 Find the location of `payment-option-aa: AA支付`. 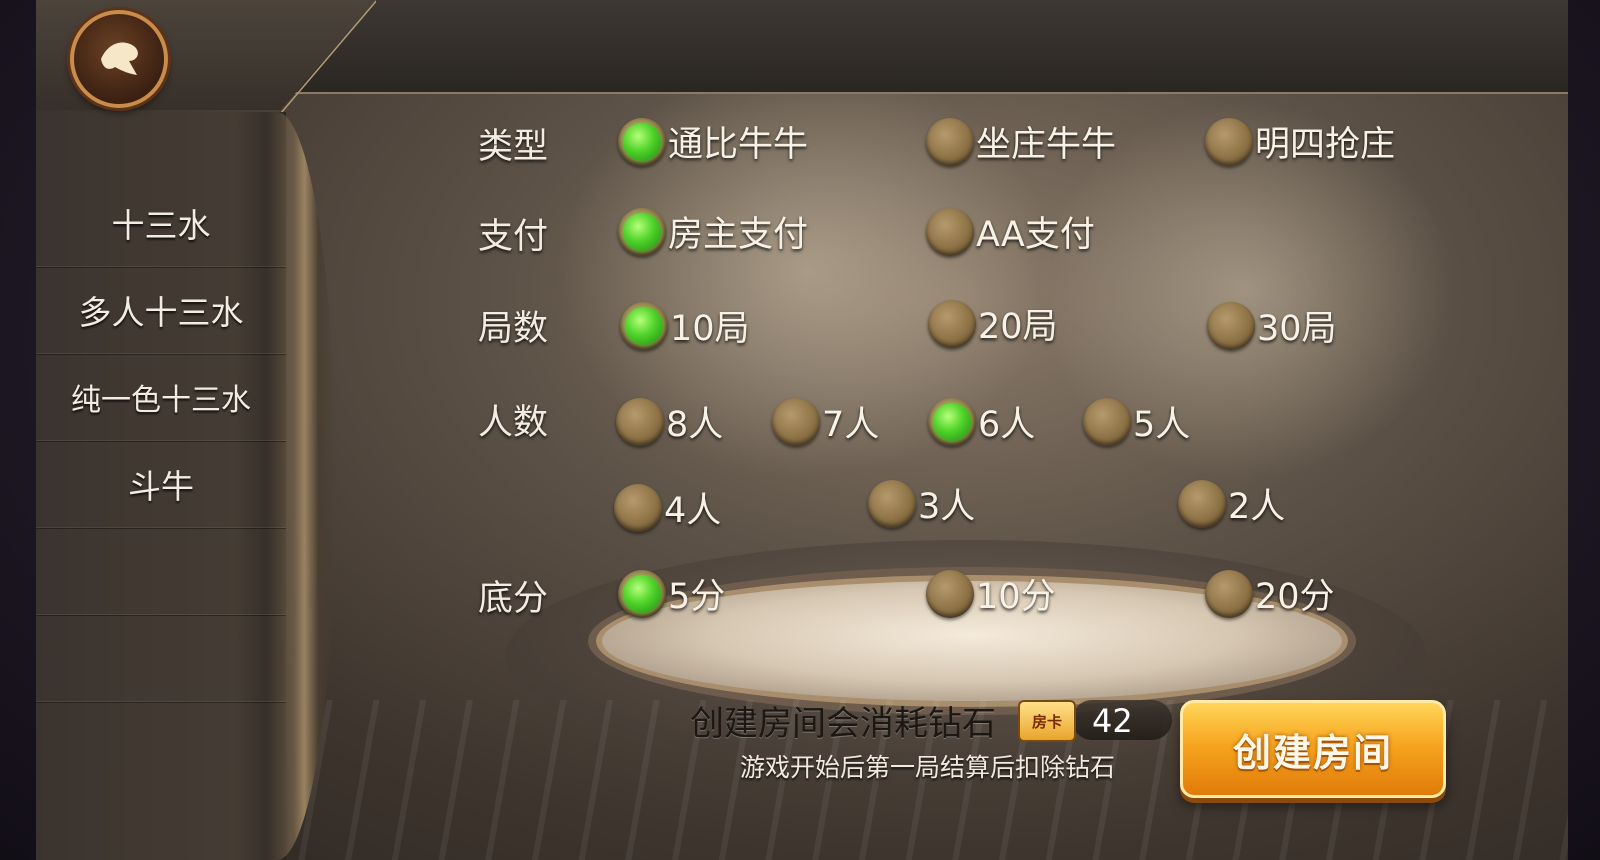

payment-option-aa: AA支付 is located at coordinates (1010, 231).